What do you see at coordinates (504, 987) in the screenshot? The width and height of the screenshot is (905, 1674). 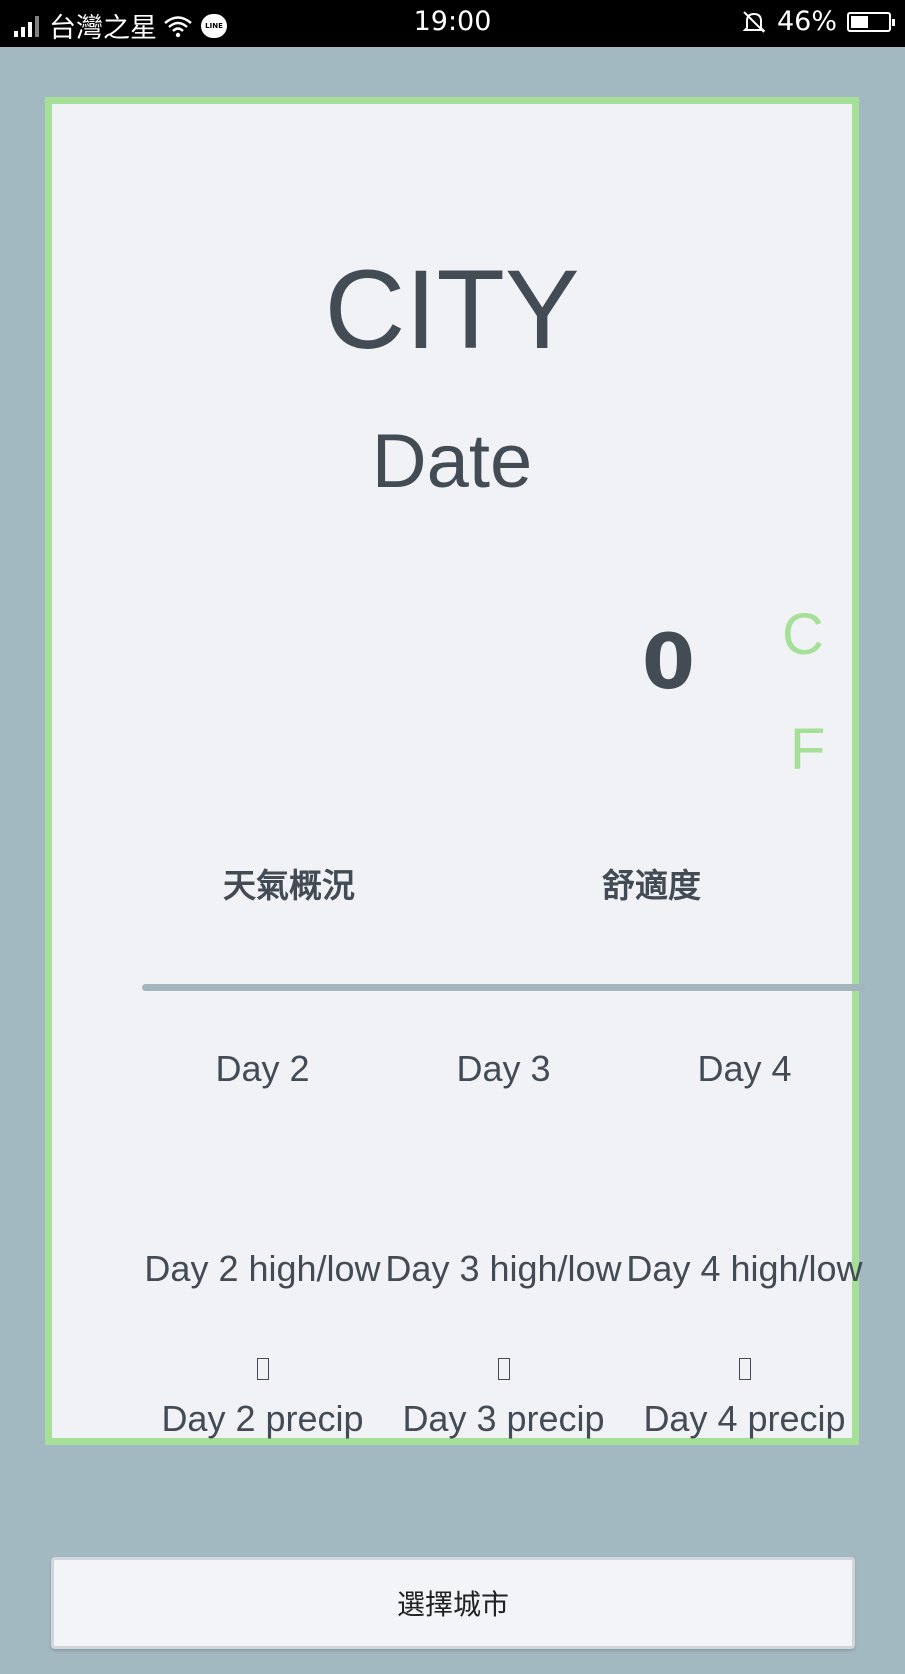 I see `divider` at bounding box center [504, 987].